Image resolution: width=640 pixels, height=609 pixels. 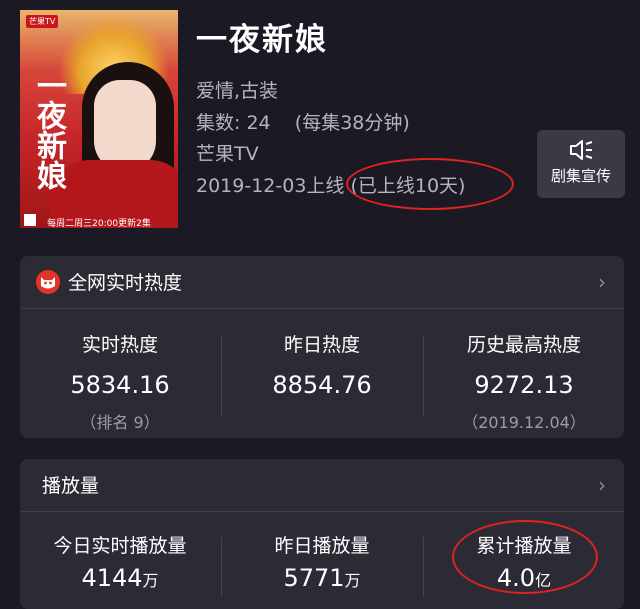 What do you see at coordinates (581, 150) in the screenshot?
I see `speaker-icon` at bounding box center [581, 150].